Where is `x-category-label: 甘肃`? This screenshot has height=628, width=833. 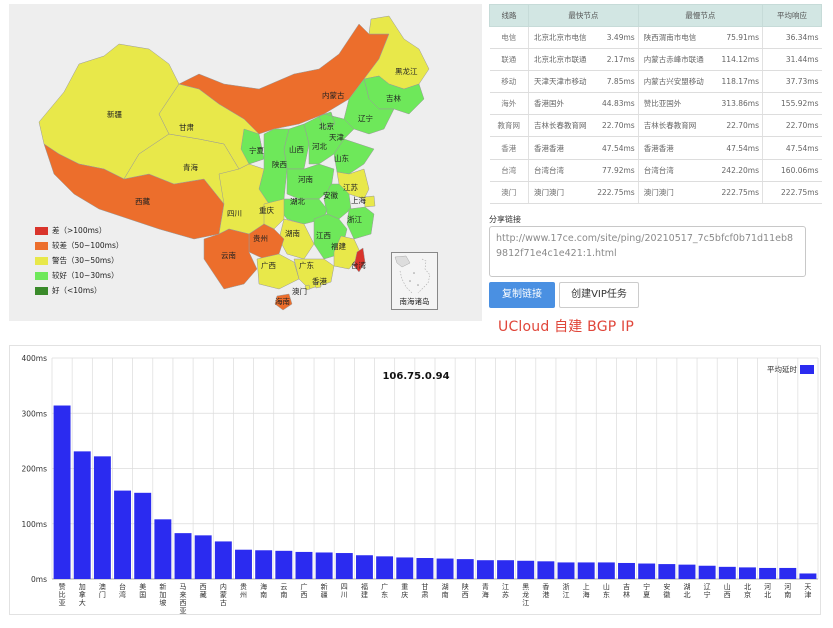 x-category-label: 甘肃 is located at coordinates (424, 590).